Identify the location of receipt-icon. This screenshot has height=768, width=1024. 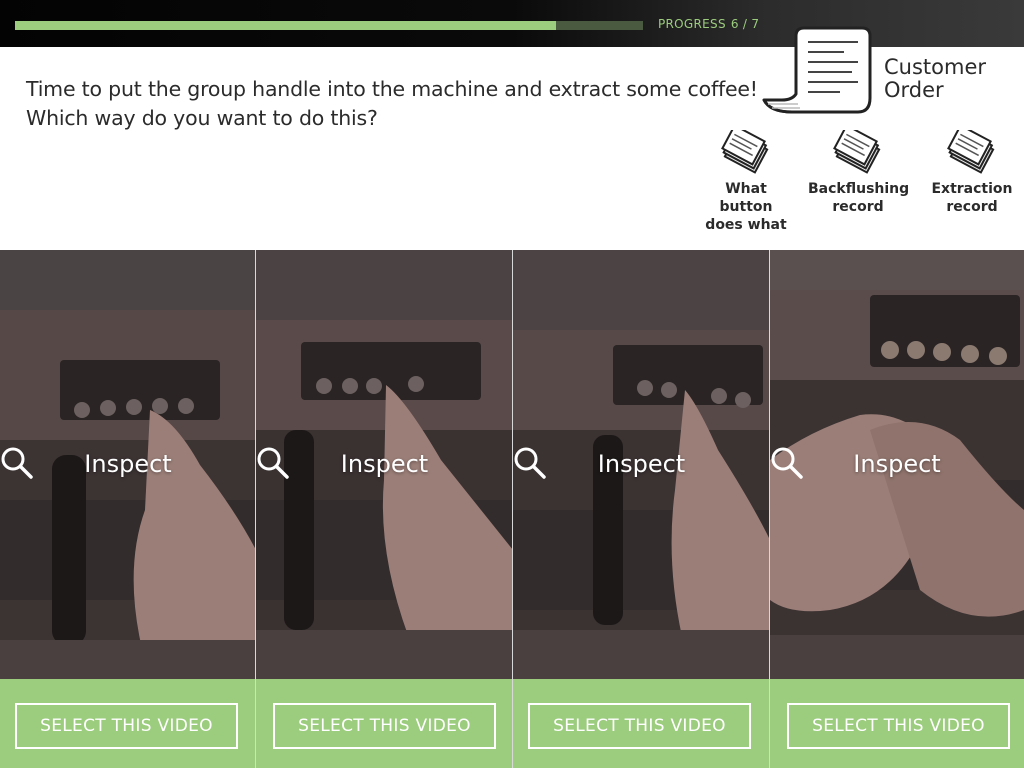
(817, 70).